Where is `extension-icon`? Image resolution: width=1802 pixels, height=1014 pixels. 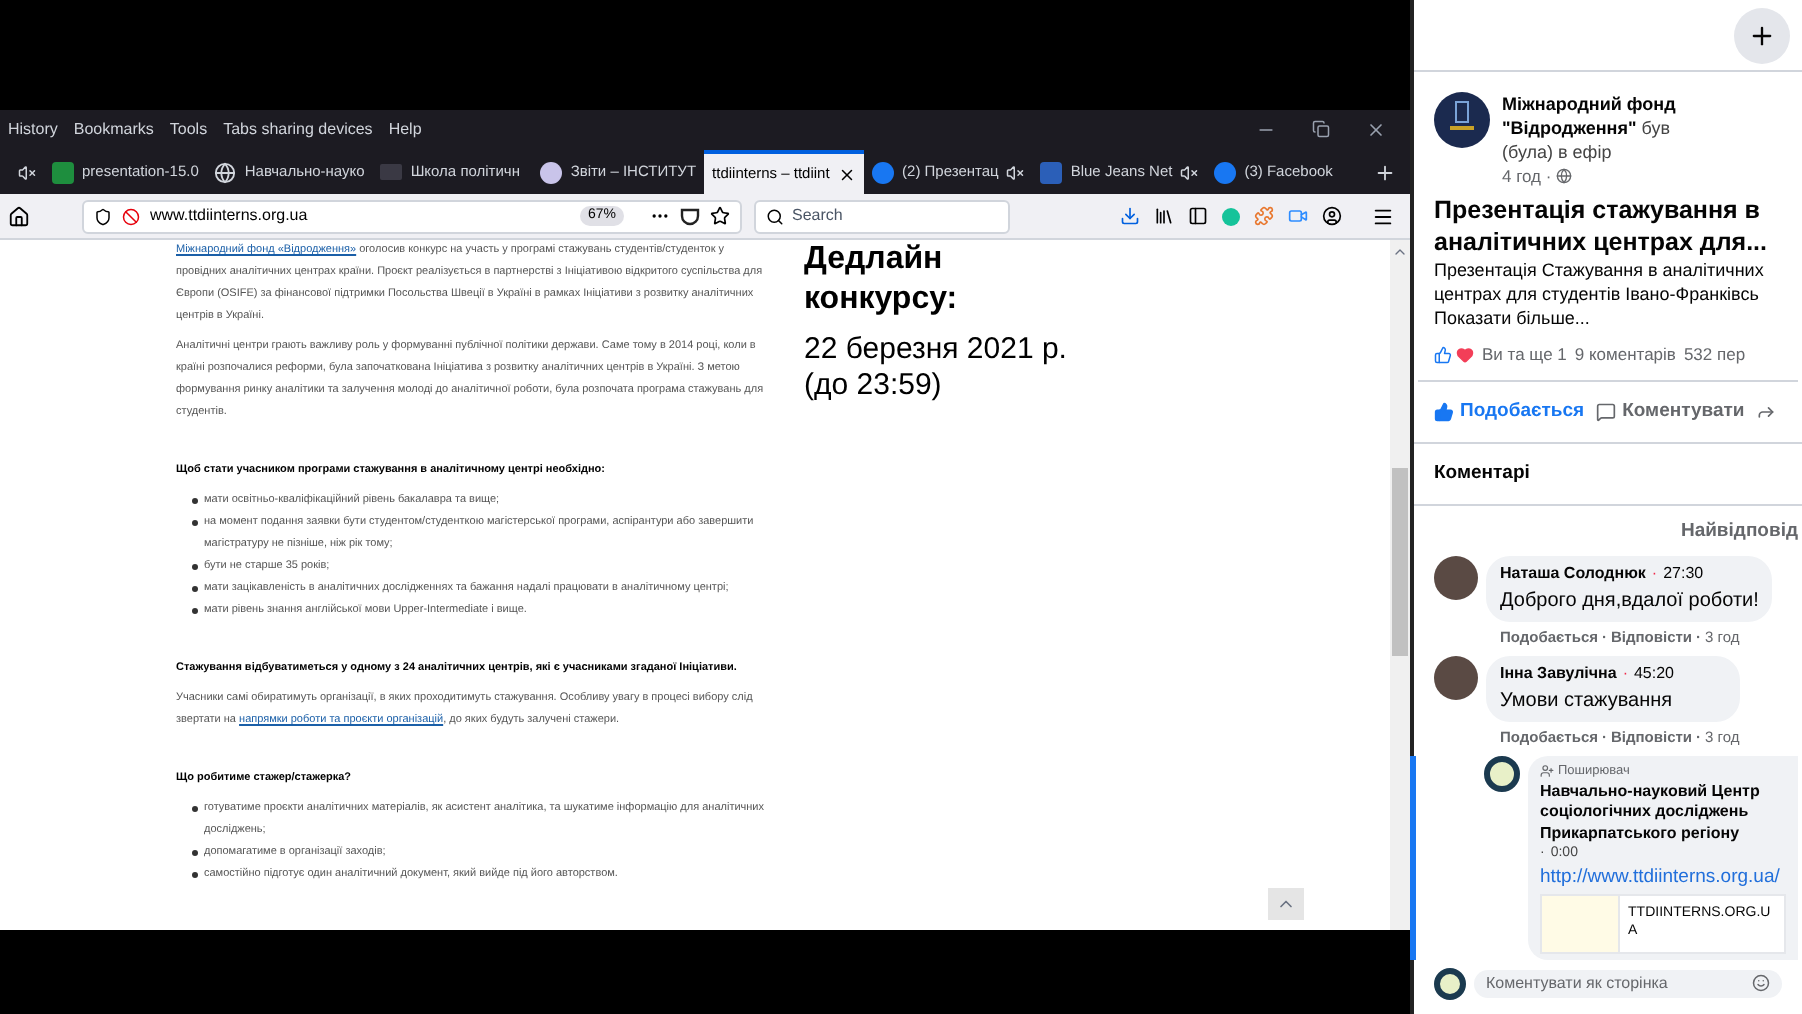 extension-icon is located at coordinates (1264, 216).